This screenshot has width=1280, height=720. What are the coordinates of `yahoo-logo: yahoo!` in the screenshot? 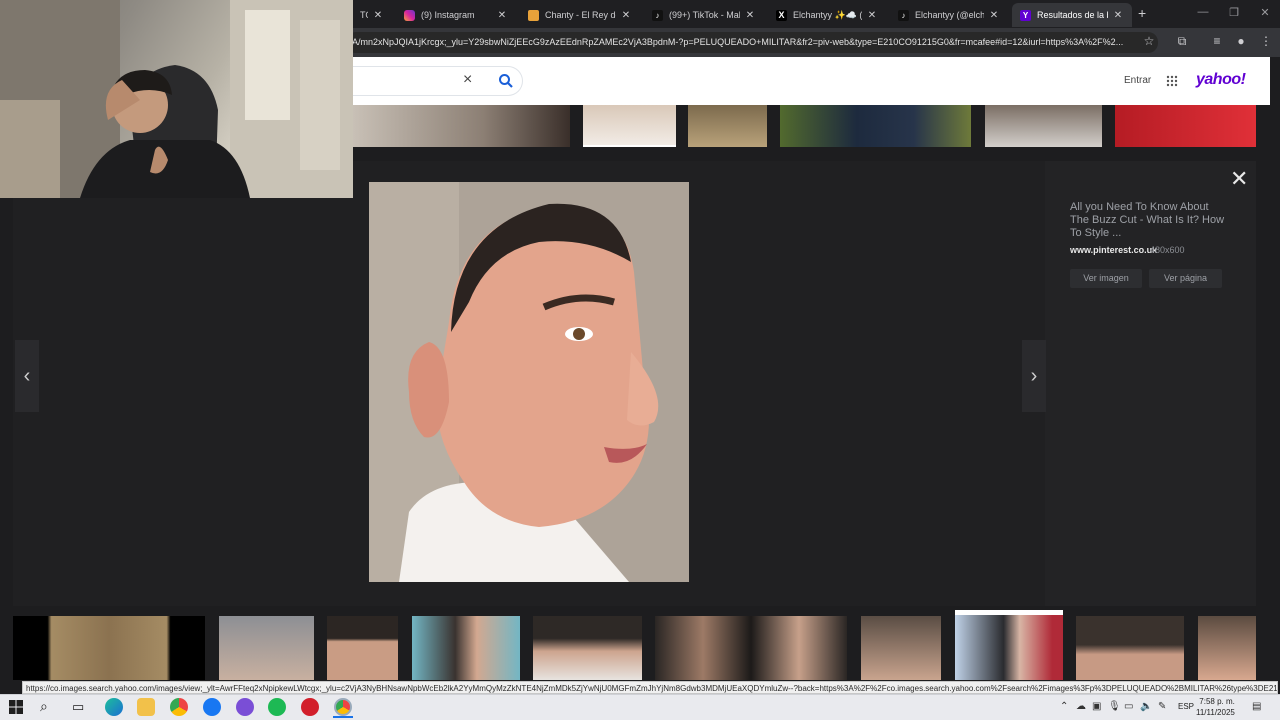 It's located at (1221, 80).